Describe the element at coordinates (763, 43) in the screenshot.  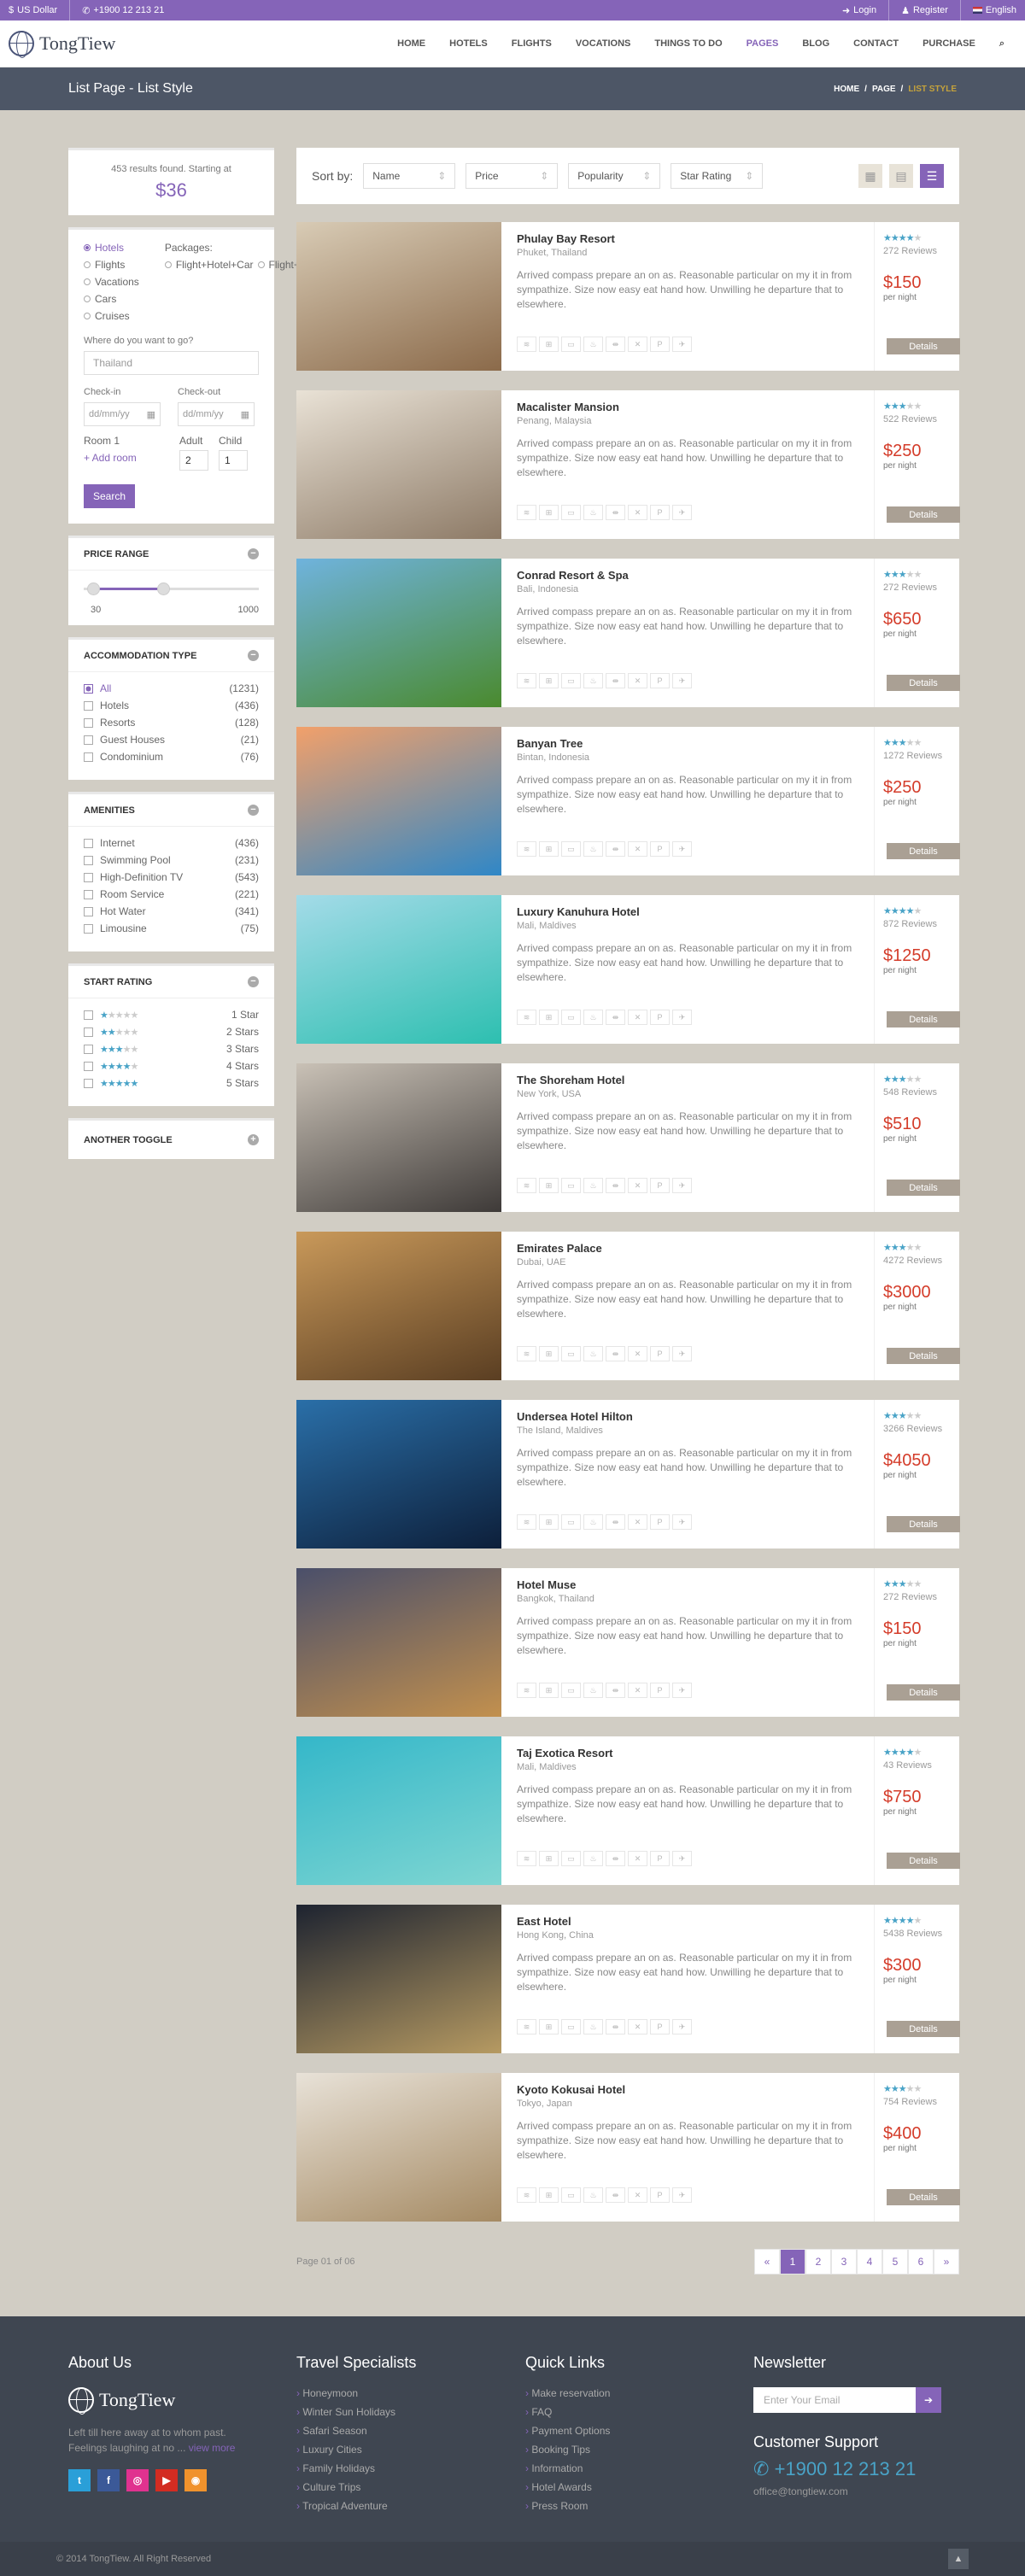
I see `nav-item-pages: PAGES` at that location.